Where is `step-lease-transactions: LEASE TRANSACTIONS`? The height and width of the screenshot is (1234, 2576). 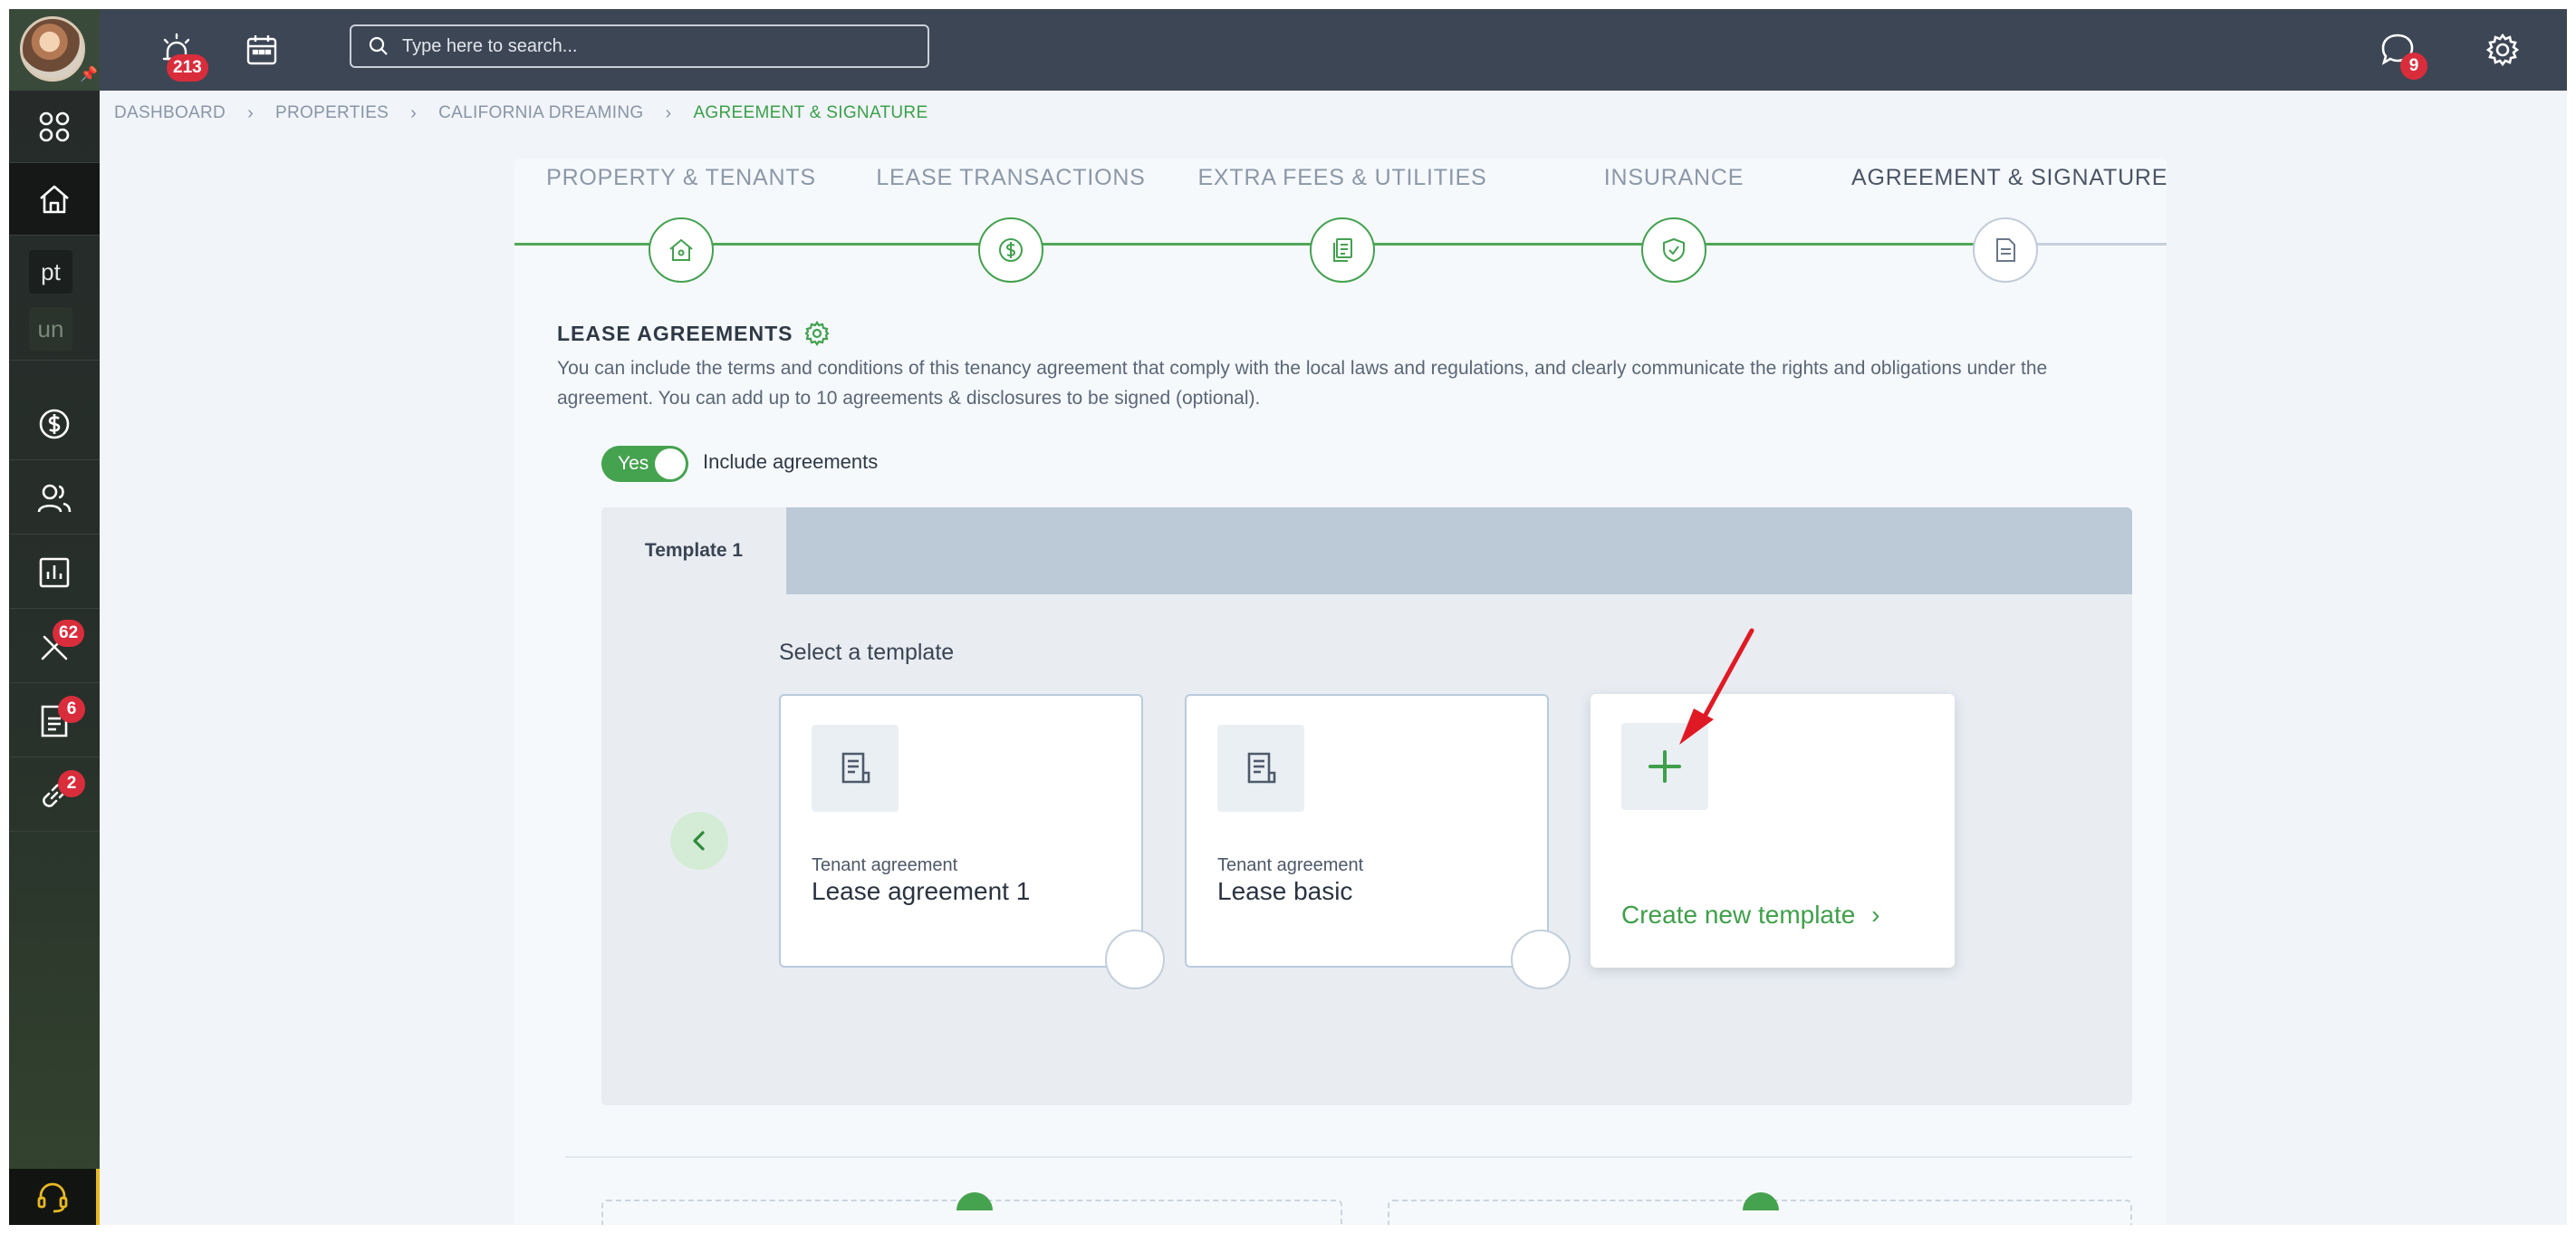
step-lease-transactions: LEASE TRANSACTIONS is located at coordinates (1011, 224).